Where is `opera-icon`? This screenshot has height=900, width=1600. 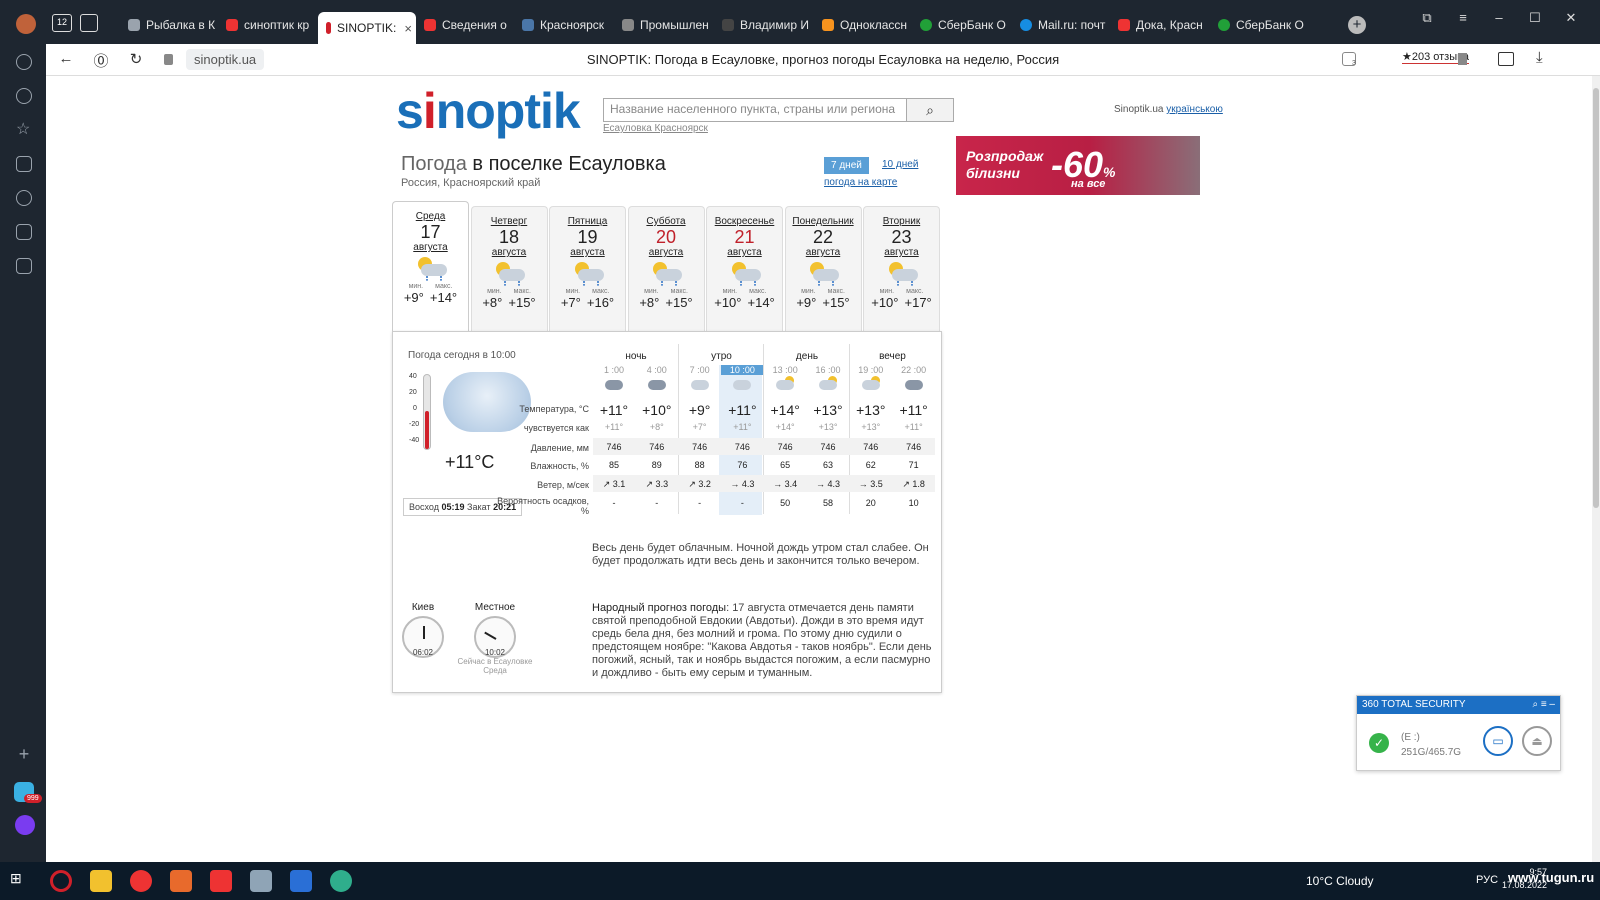 opera-icon is located at coordinates (61, 881).